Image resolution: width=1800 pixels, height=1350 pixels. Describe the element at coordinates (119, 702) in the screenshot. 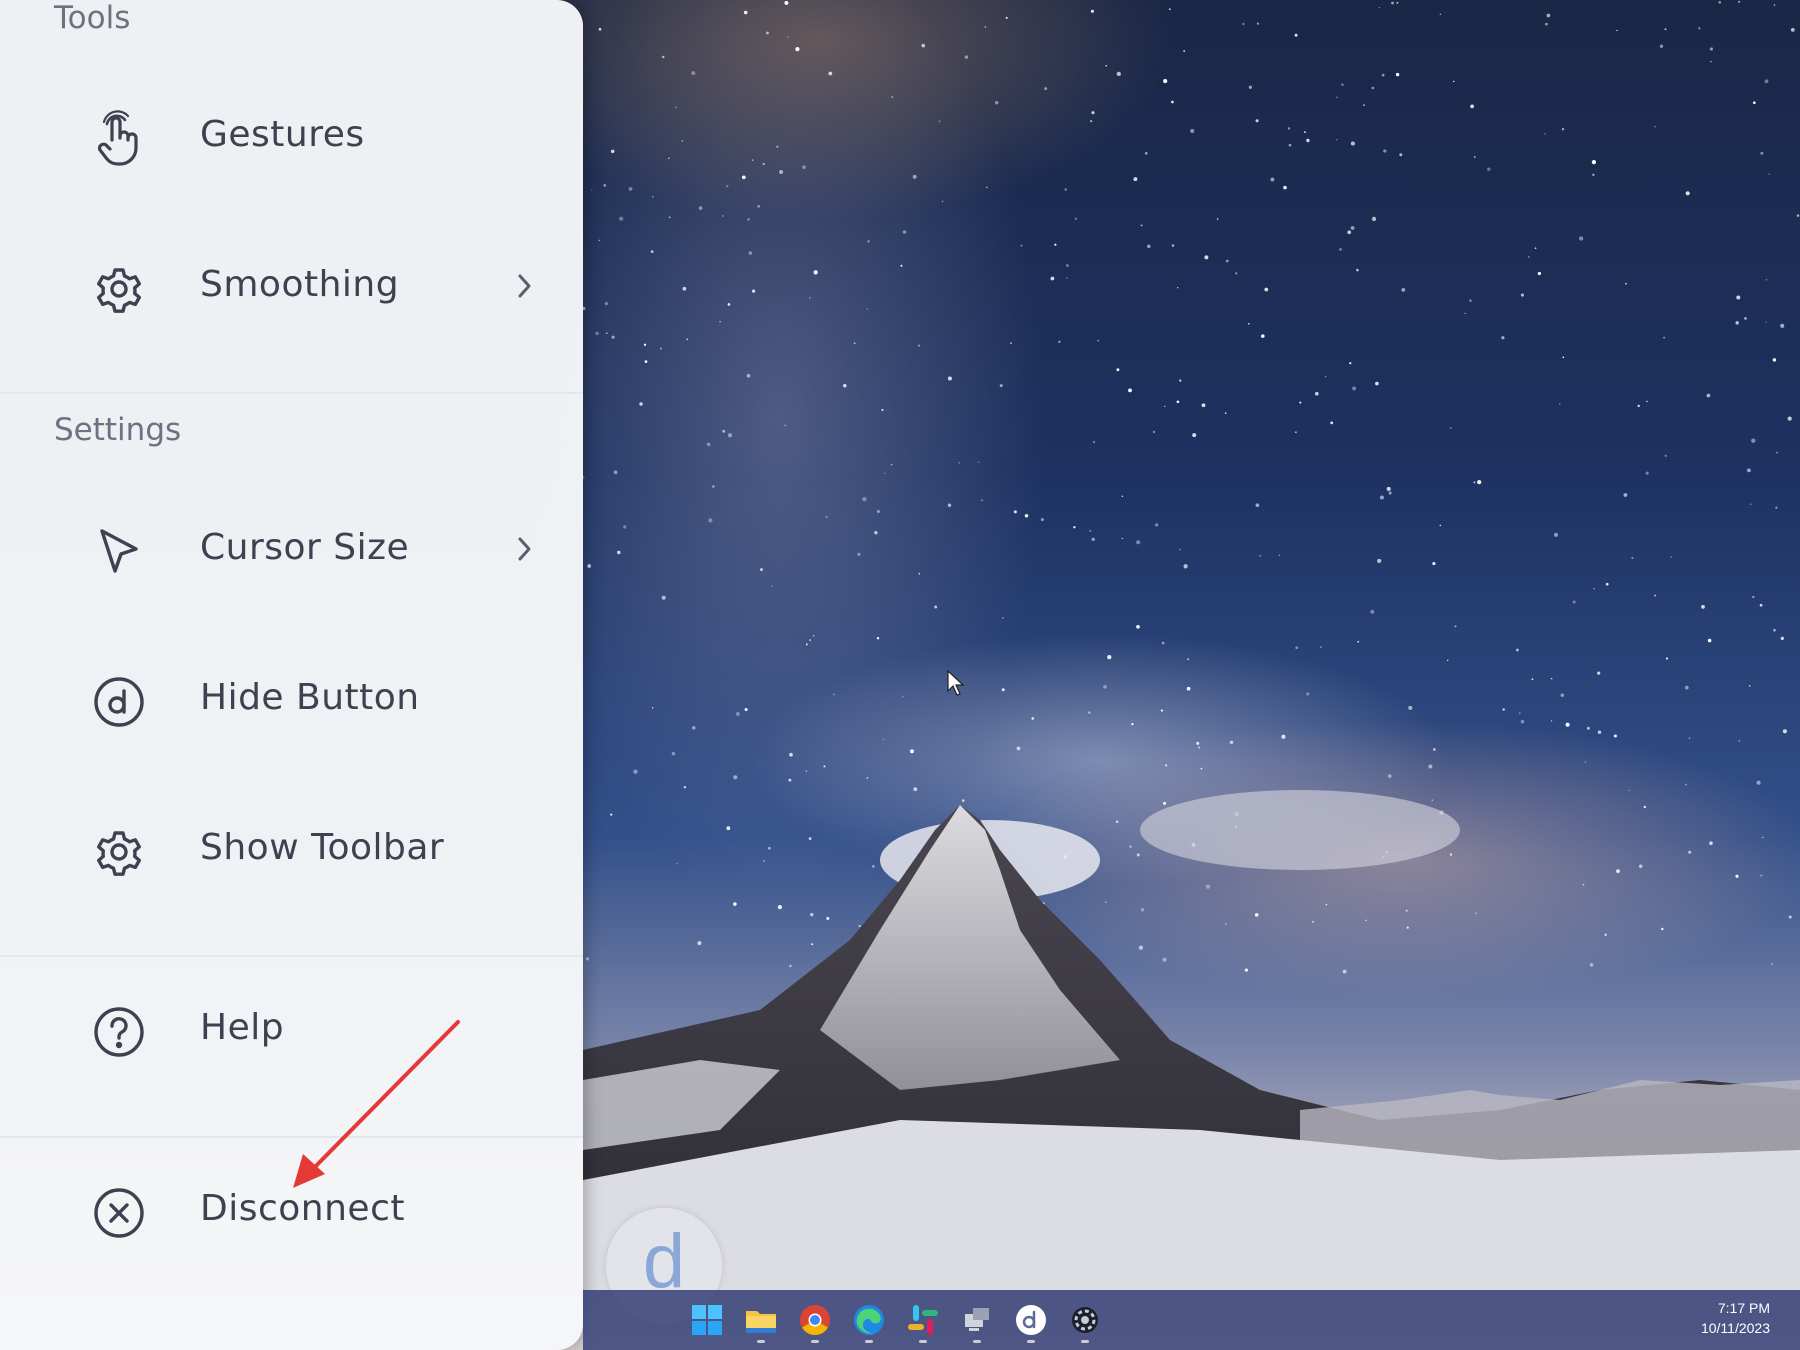

I see `d-circle-icon` at that location.